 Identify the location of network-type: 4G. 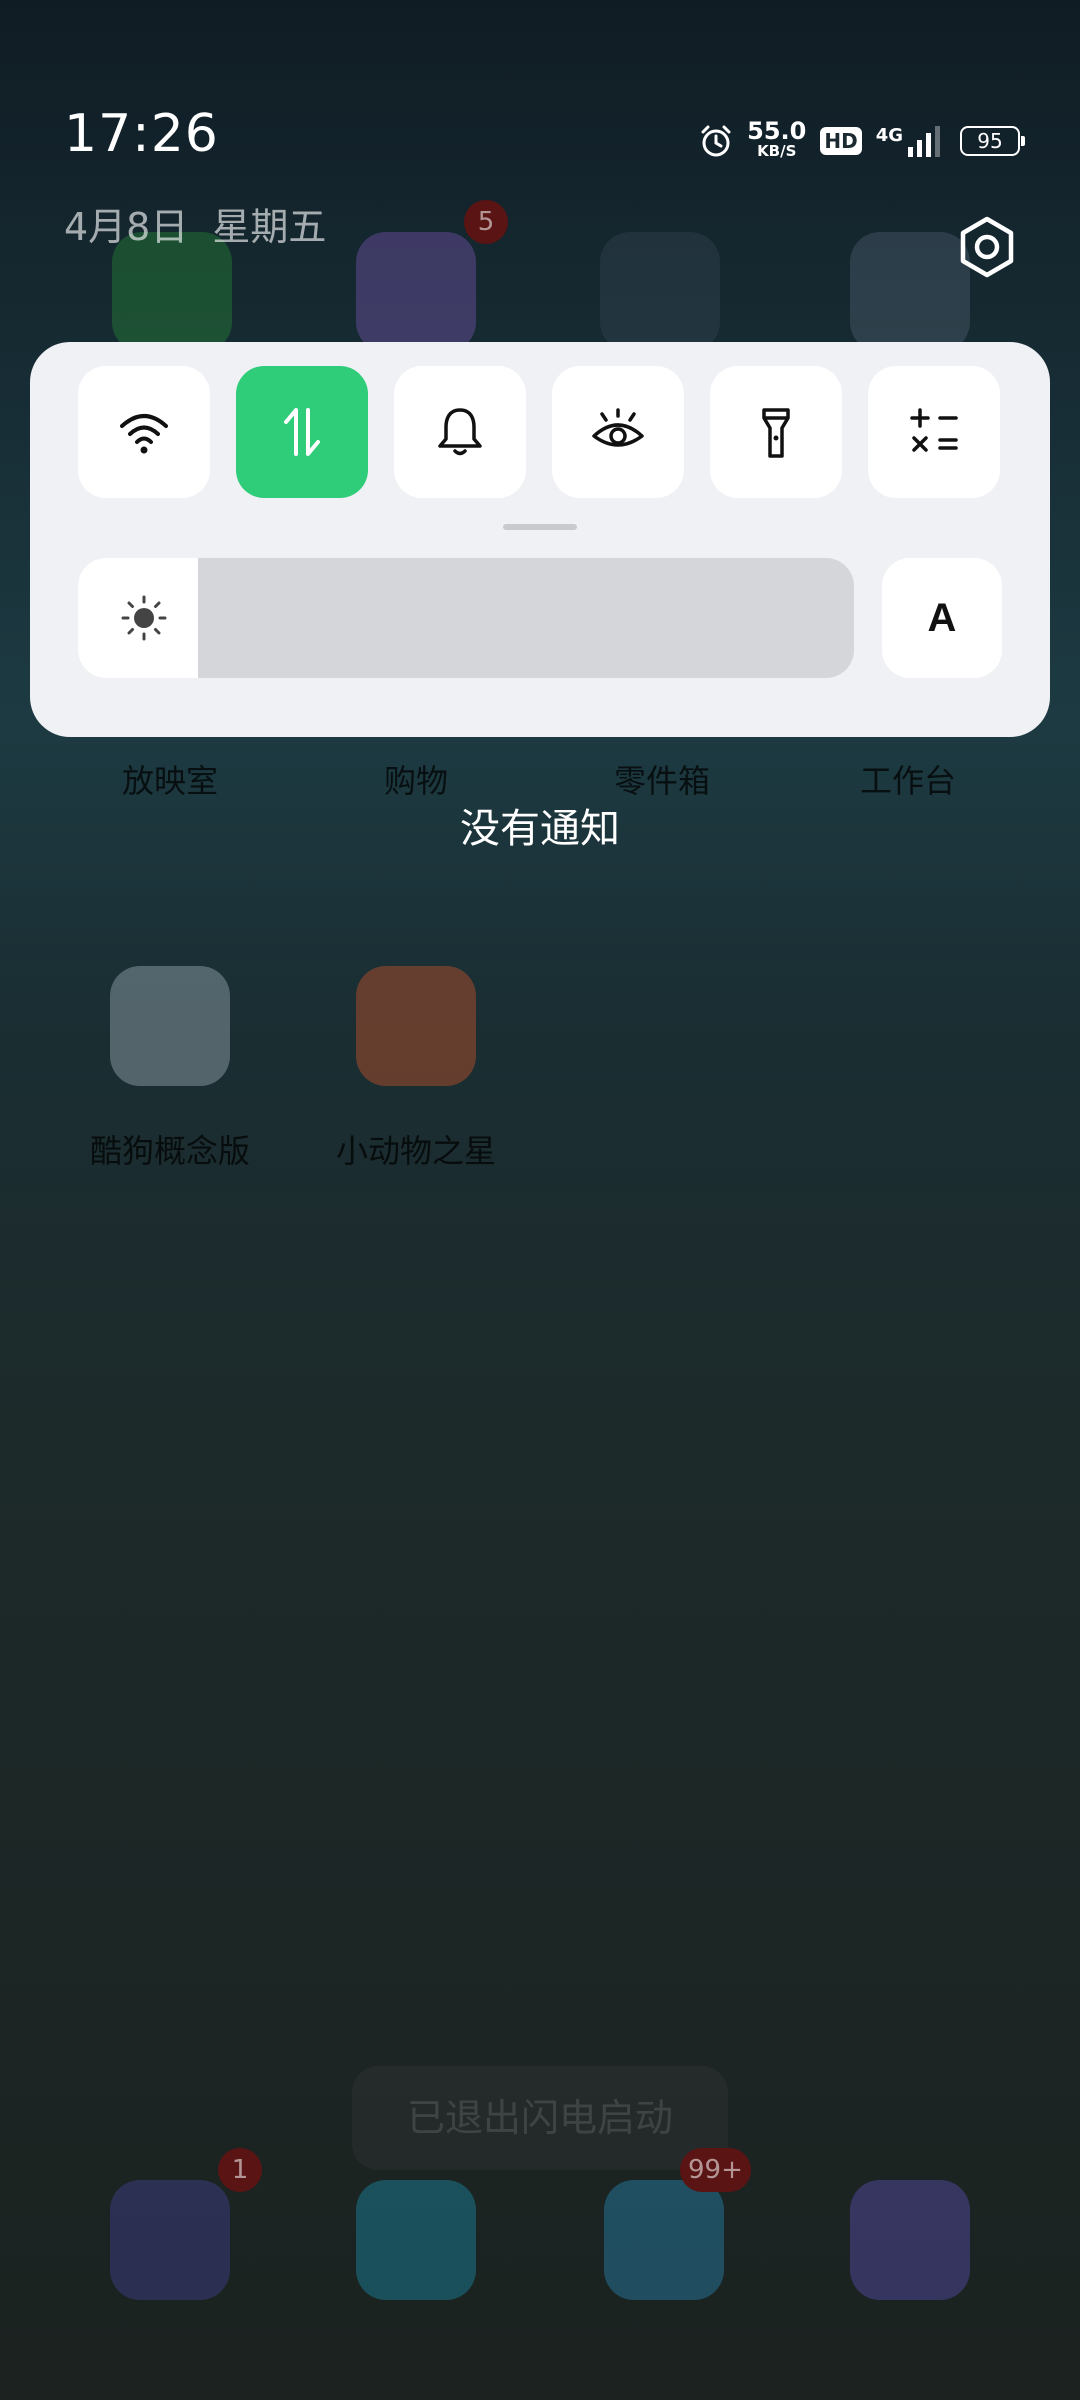
(889, 135).